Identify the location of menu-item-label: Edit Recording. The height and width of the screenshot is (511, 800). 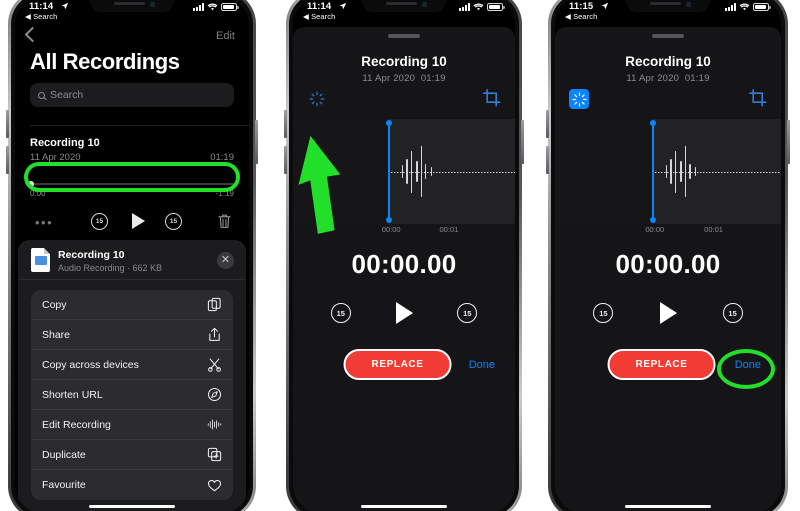
(76, 424).